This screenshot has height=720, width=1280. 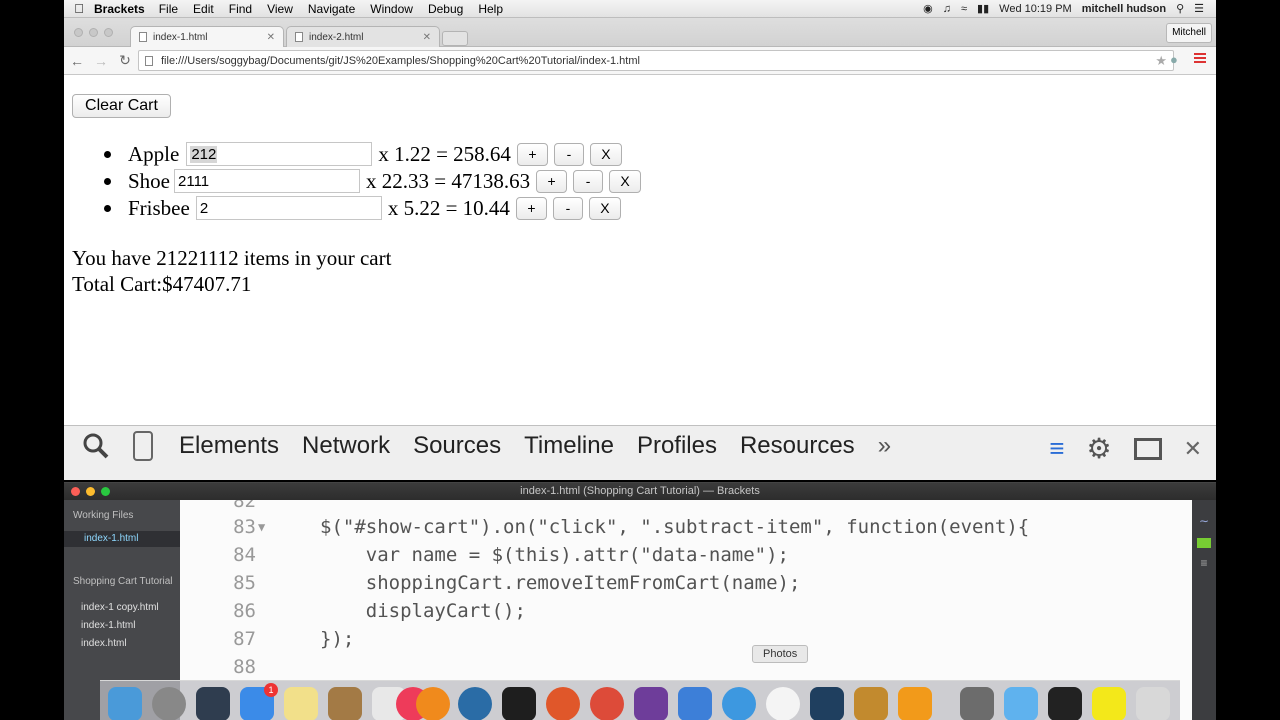 I want to click on extension-icon, so click(x=1204, y=543).